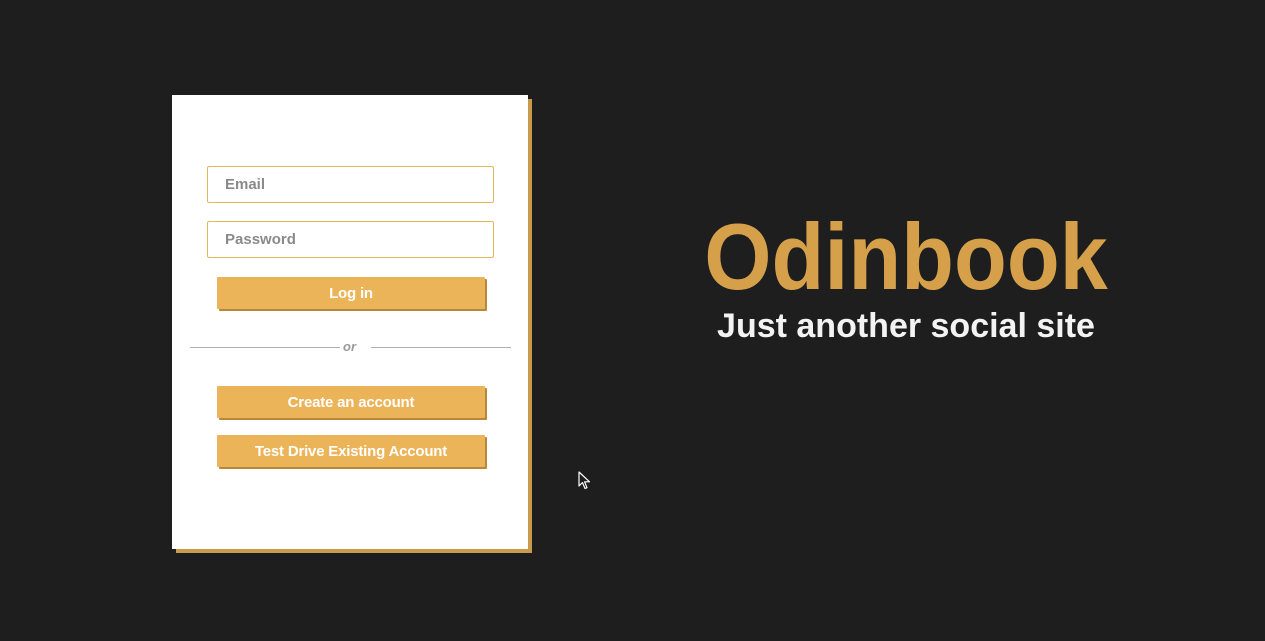  Describe the element at coordinates (906, 326) in the screenshot. I see `brand-tagline: Just another social site` at that location.